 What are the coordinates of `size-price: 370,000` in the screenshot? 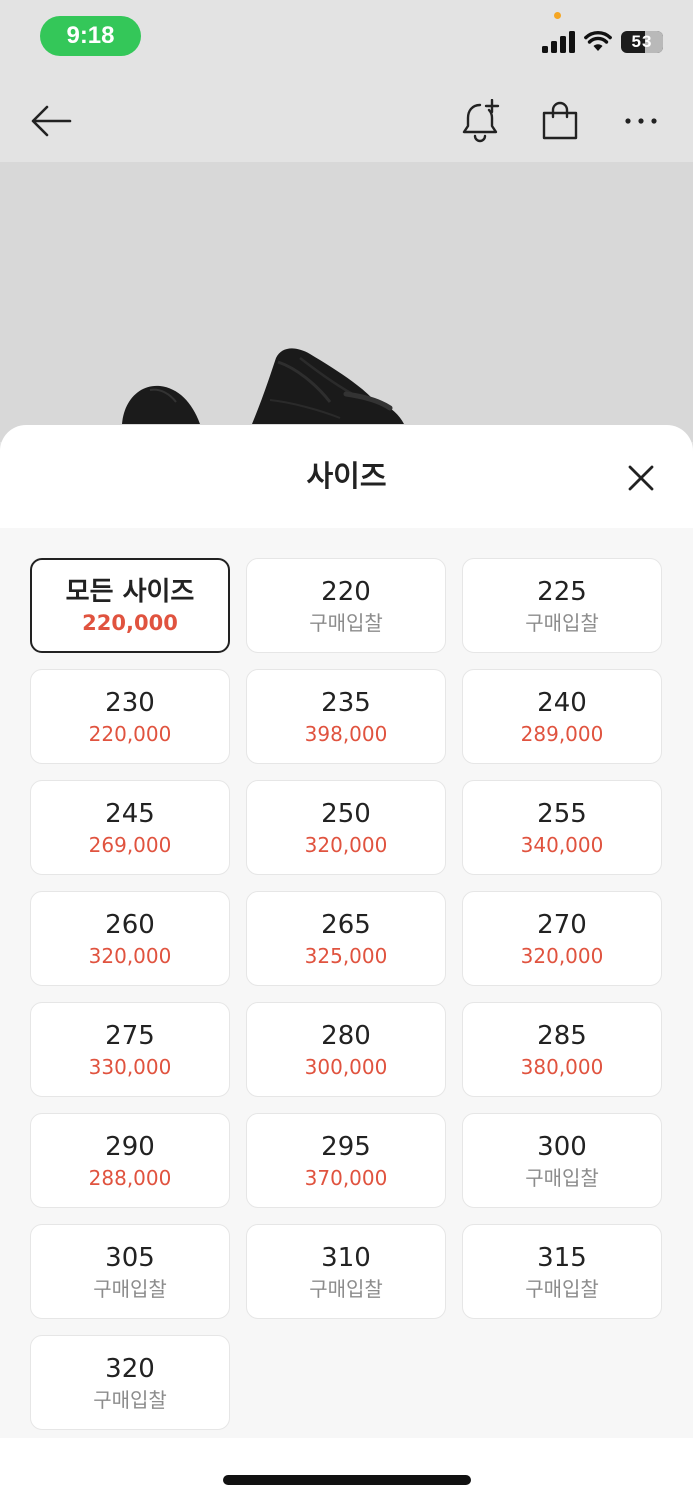 It's located at (346, 1178).